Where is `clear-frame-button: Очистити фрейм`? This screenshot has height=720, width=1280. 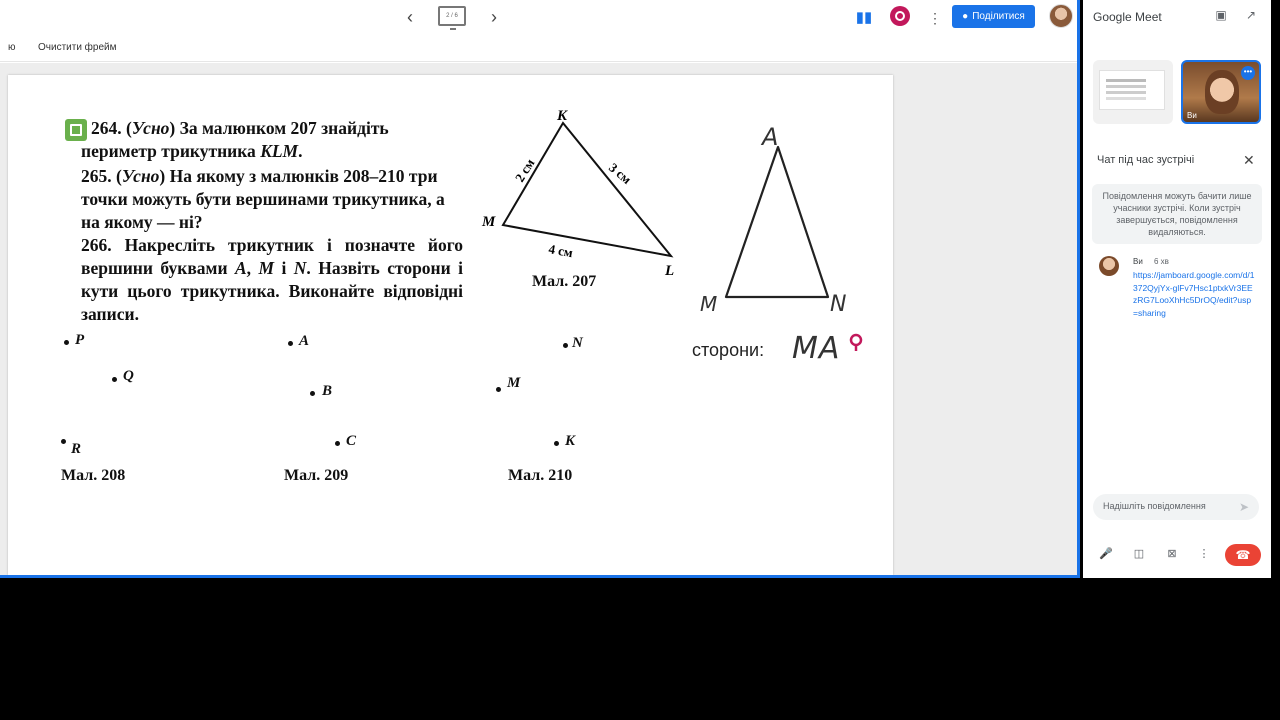
clear-frame-button: Очистити фрейм is located at coordinates (77, 47).